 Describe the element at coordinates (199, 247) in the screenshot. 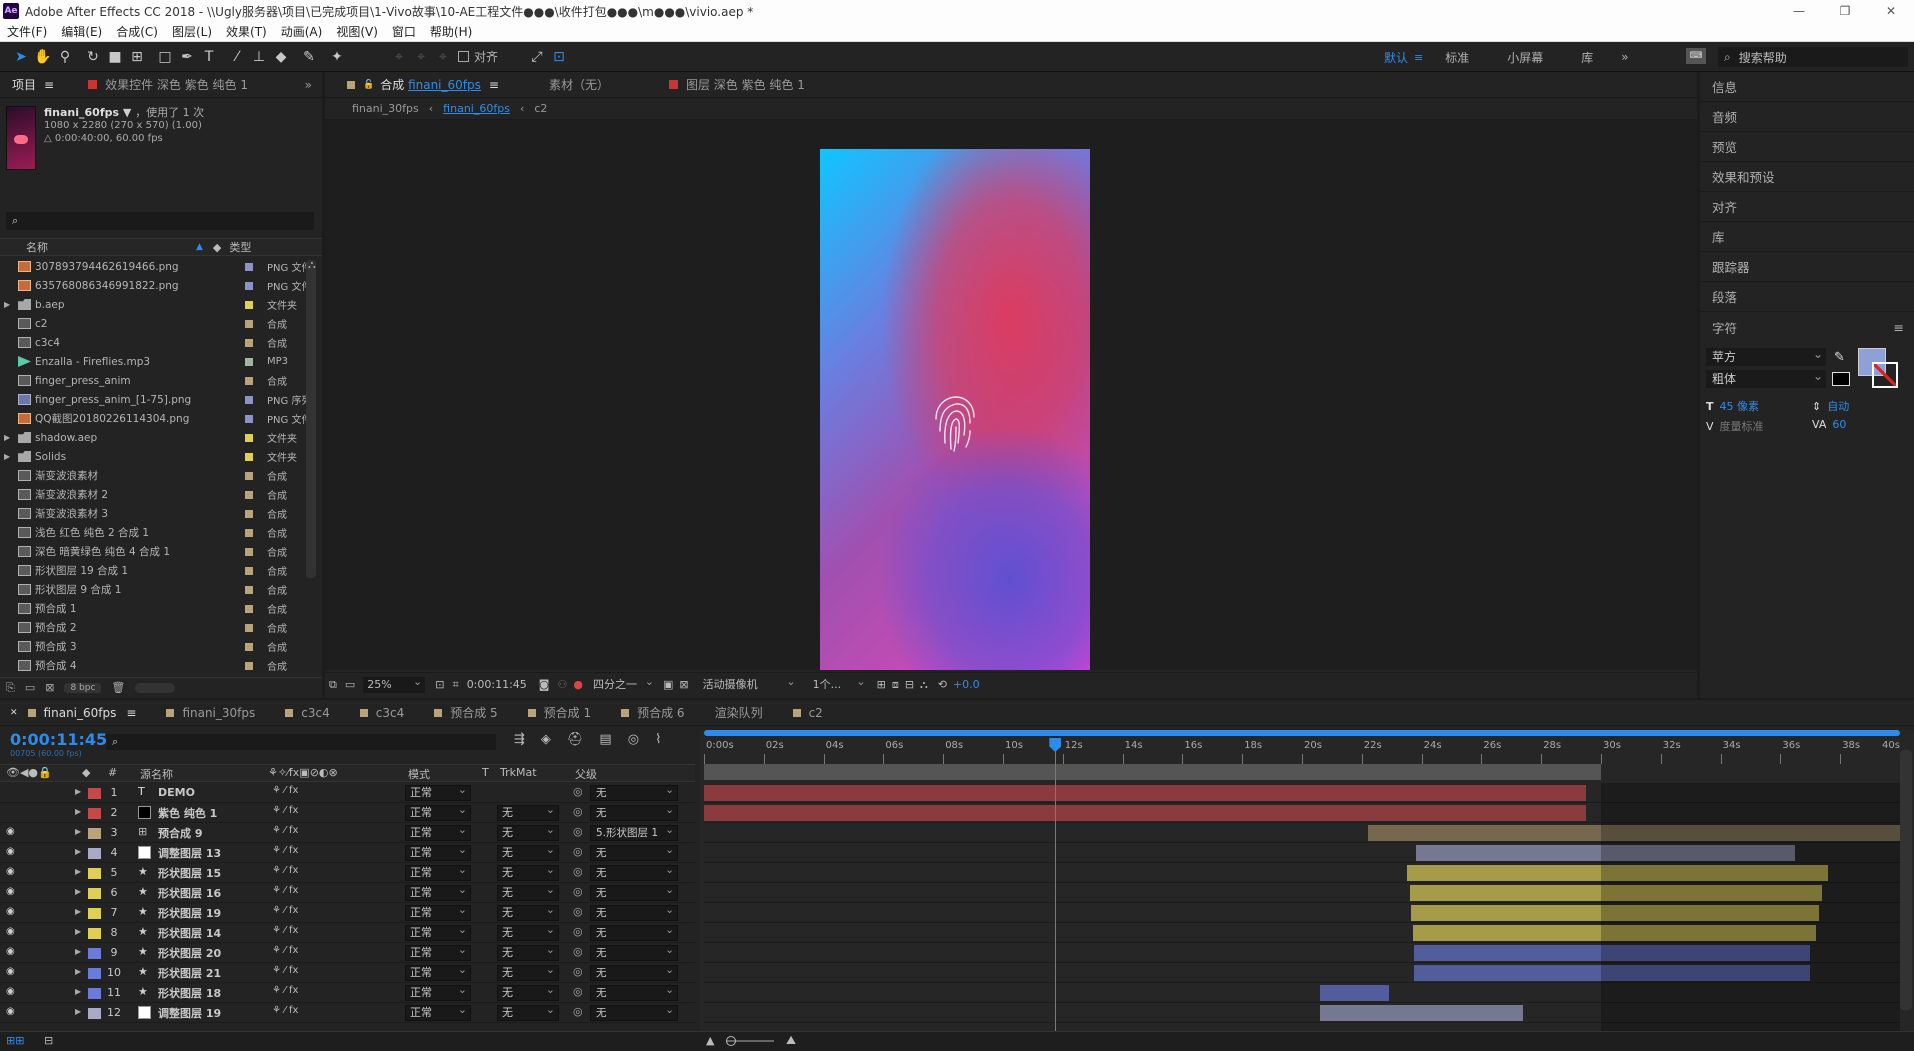

I see `sort-ascending-icon: ▲` at that location.